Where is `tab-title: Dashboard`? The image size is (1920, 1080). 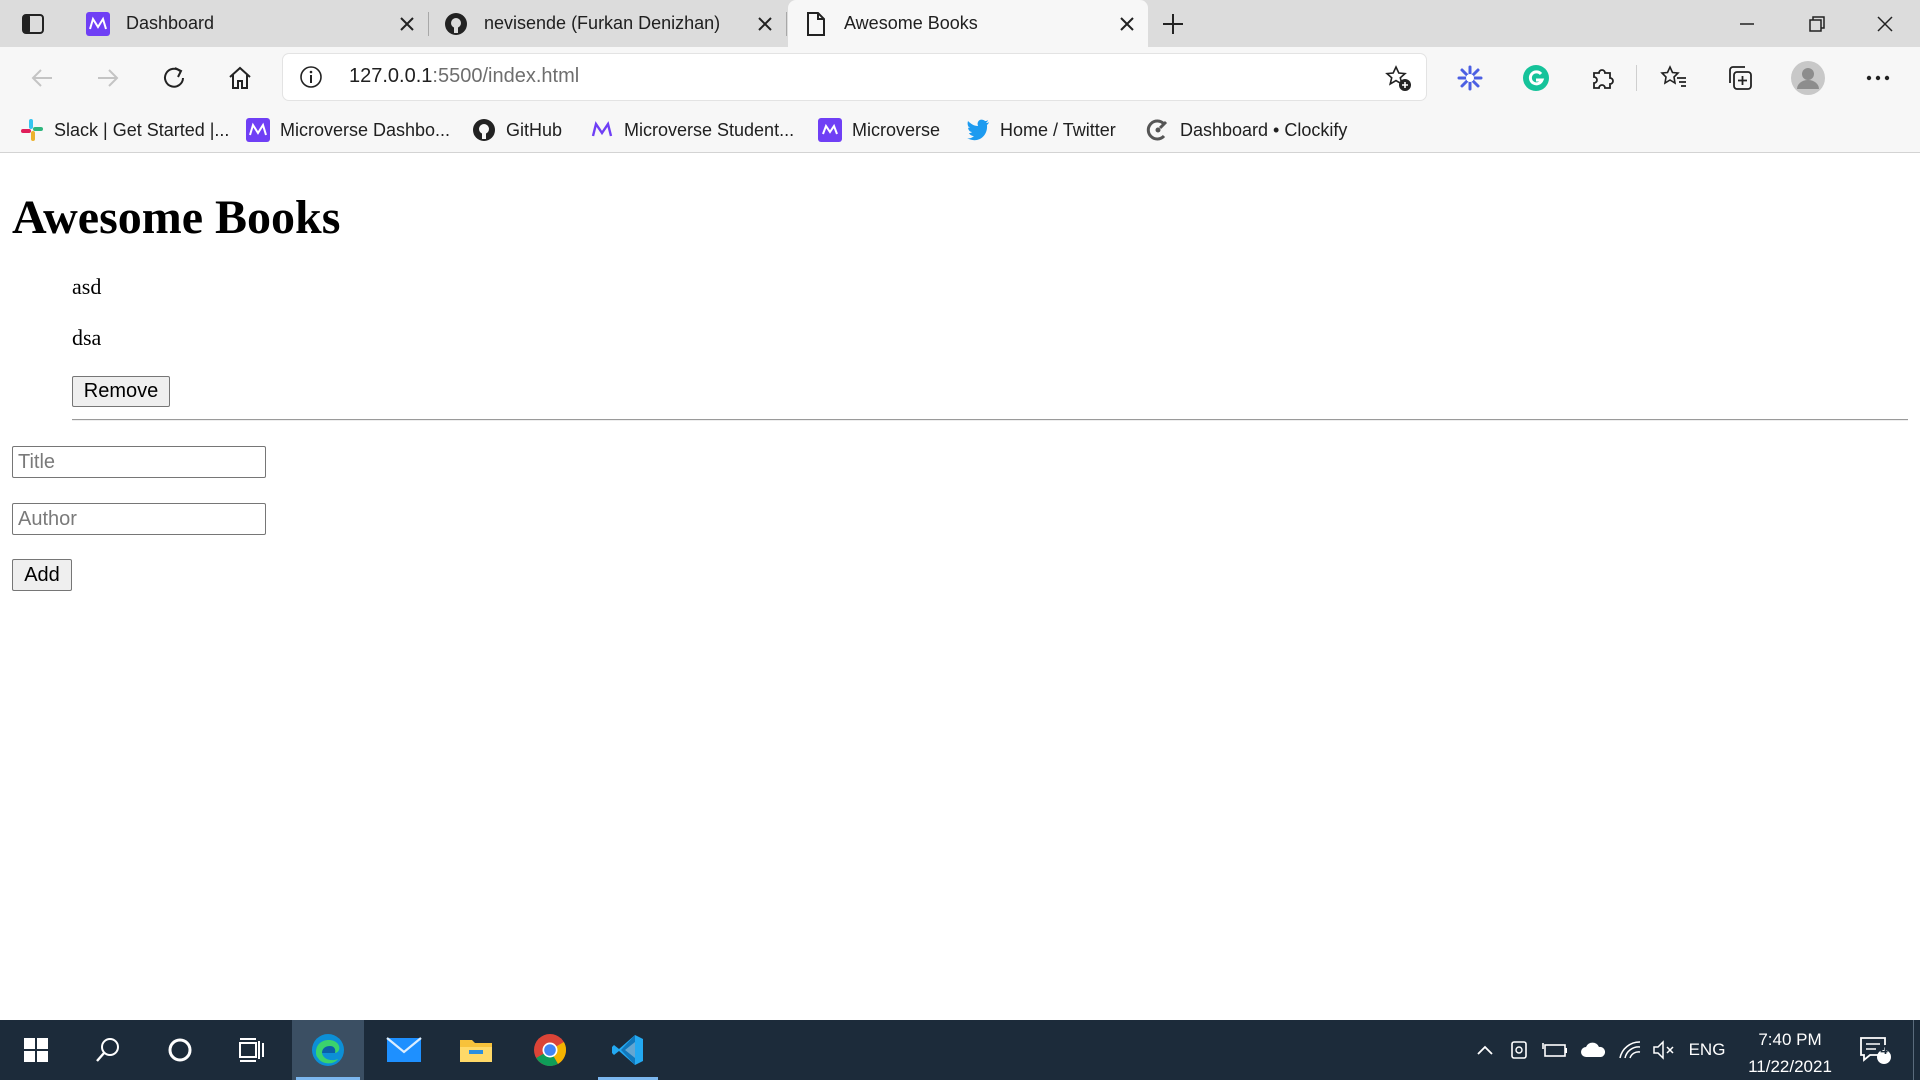 tab-title: Dashboard is located at coordinates (170, 23).